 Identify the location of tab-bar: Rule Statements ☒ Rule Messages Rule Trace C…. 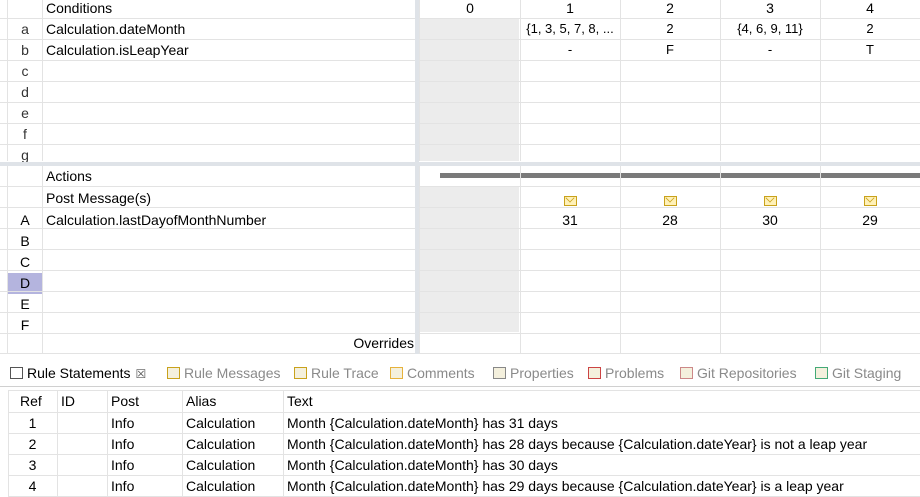
(460, 373).